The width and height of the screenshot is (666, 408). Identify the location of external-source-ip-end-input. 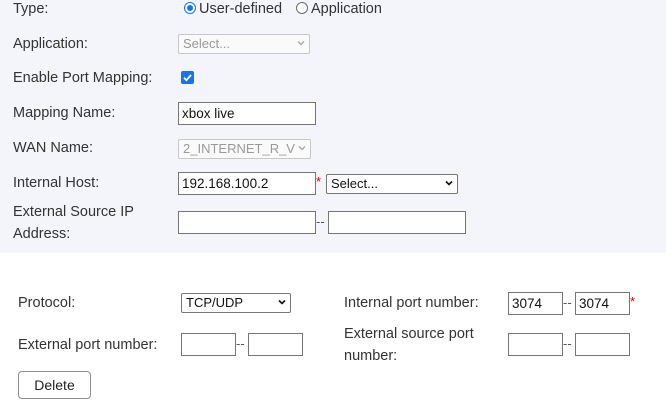
(397, 222).